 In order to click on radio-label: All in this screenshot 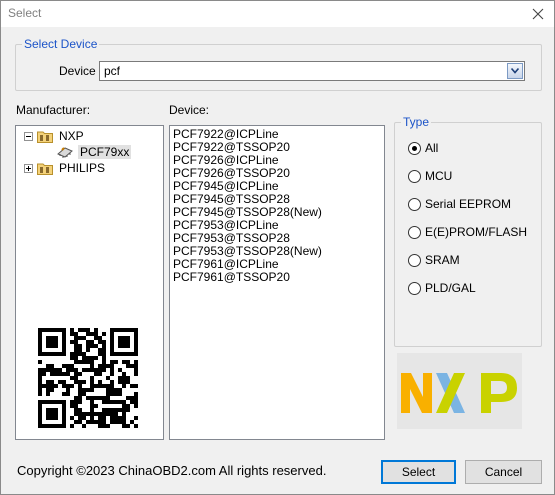, I will do `click(431, 148)`.